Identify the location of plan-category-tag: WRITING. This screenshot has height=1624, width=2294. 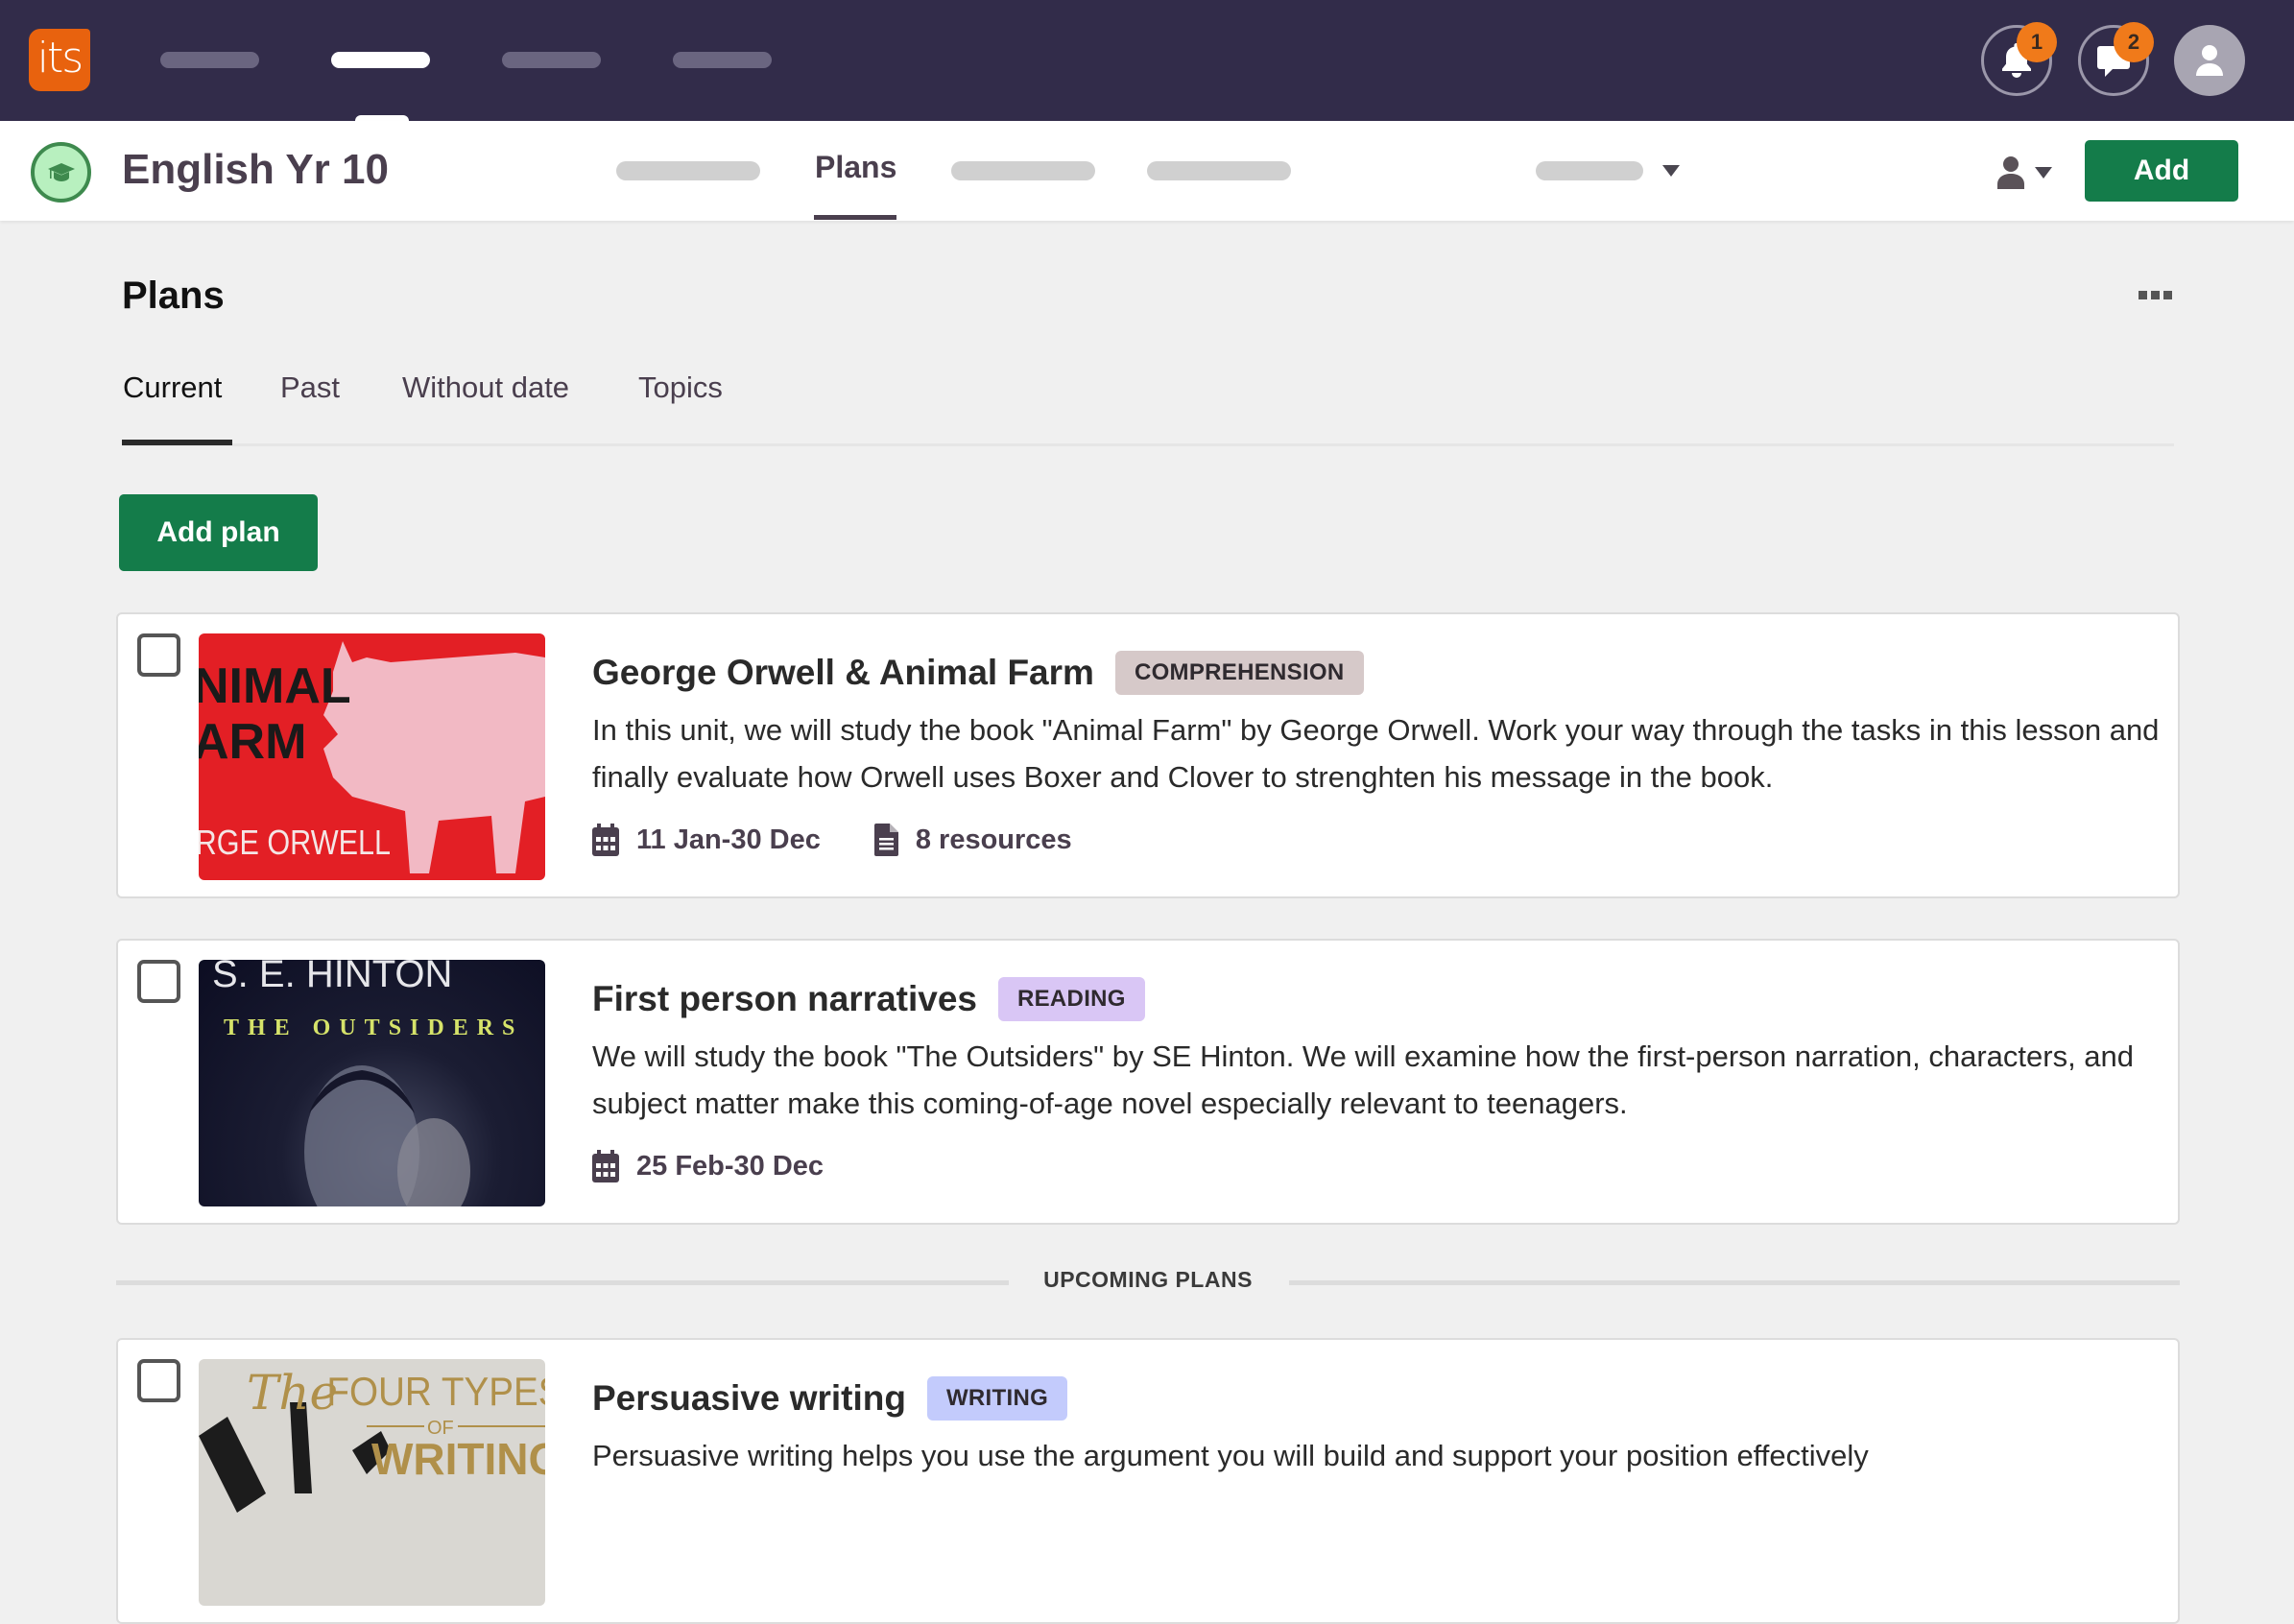
(997, 1398).